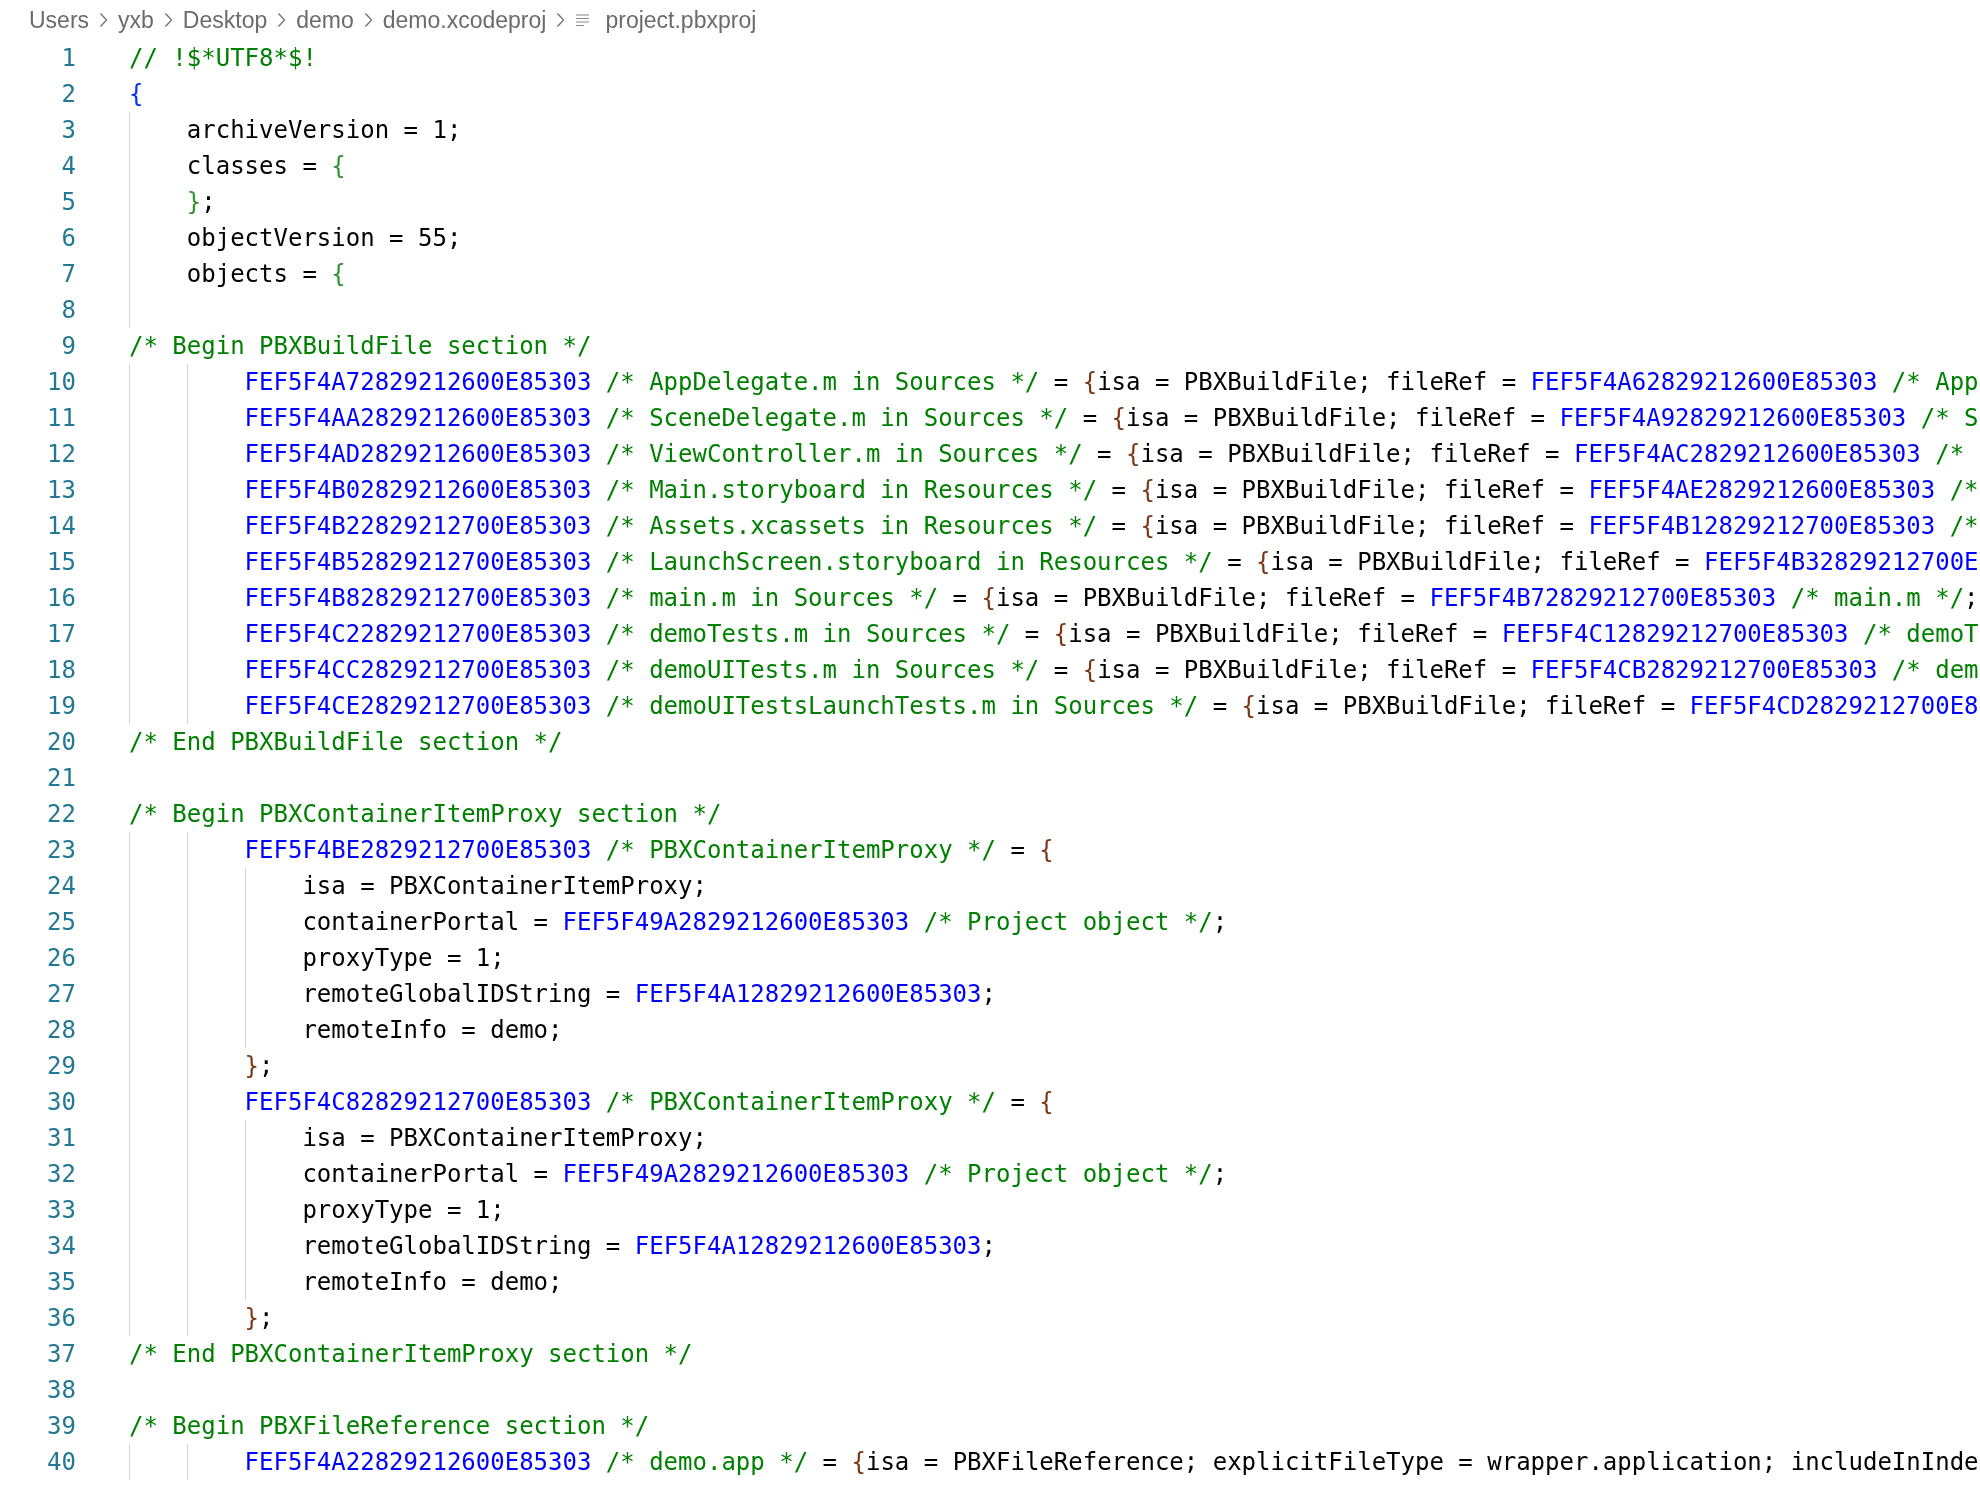 The width and height of the screenshot is (1980, 1492). I want to click on line-number: 18, so click(61, 670).